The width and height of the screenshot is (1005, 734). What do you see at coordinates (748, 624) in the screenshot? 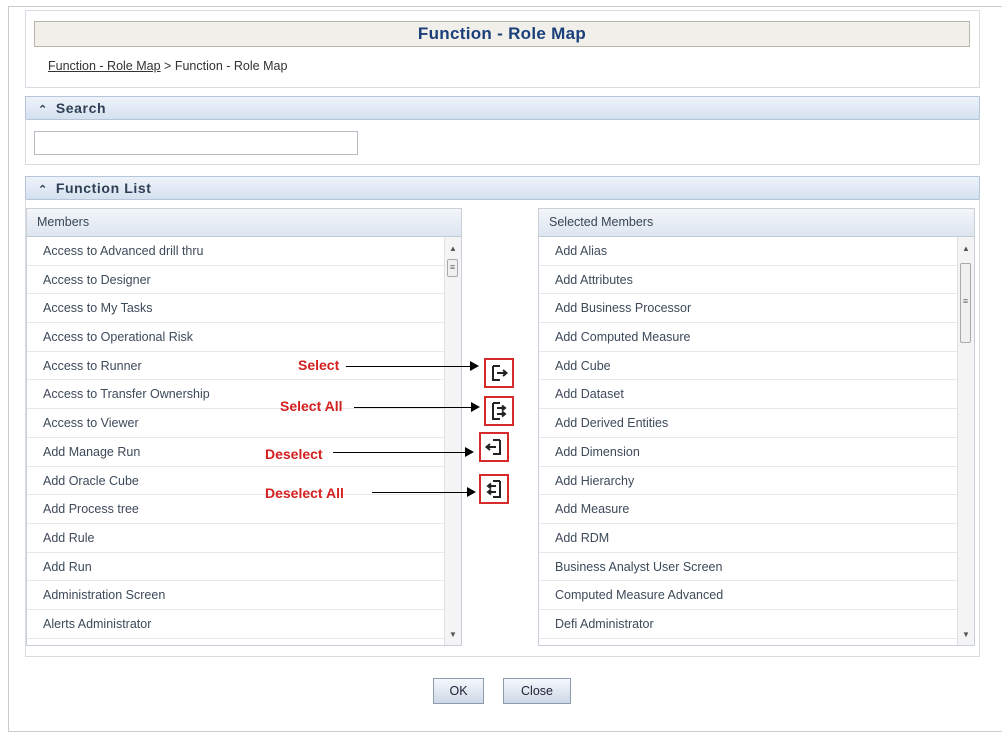
I see `selected-member-list-item: Defi Administrator` at bounding box center [748, 624].